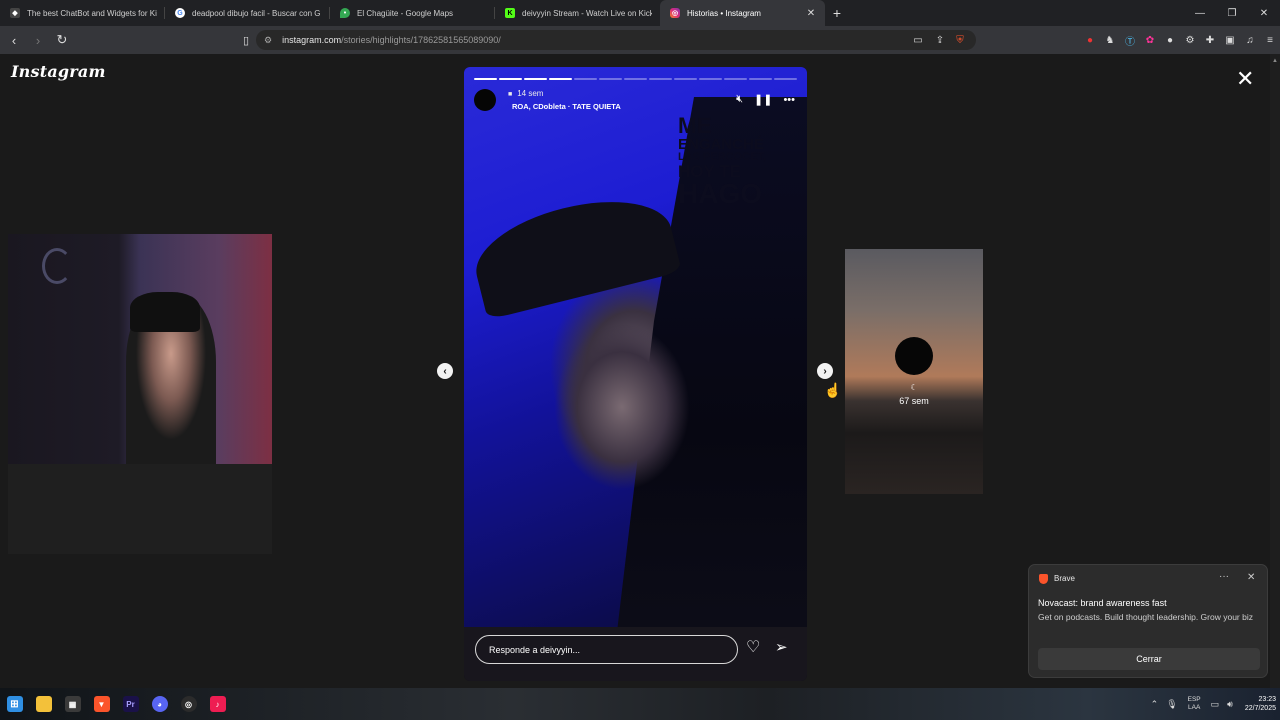 The width and height of the screenshot is (1280, 720). Describe the element at coordinates (1245, 79) in the screenshot. I see `close-story-icon: ✕` at that location.